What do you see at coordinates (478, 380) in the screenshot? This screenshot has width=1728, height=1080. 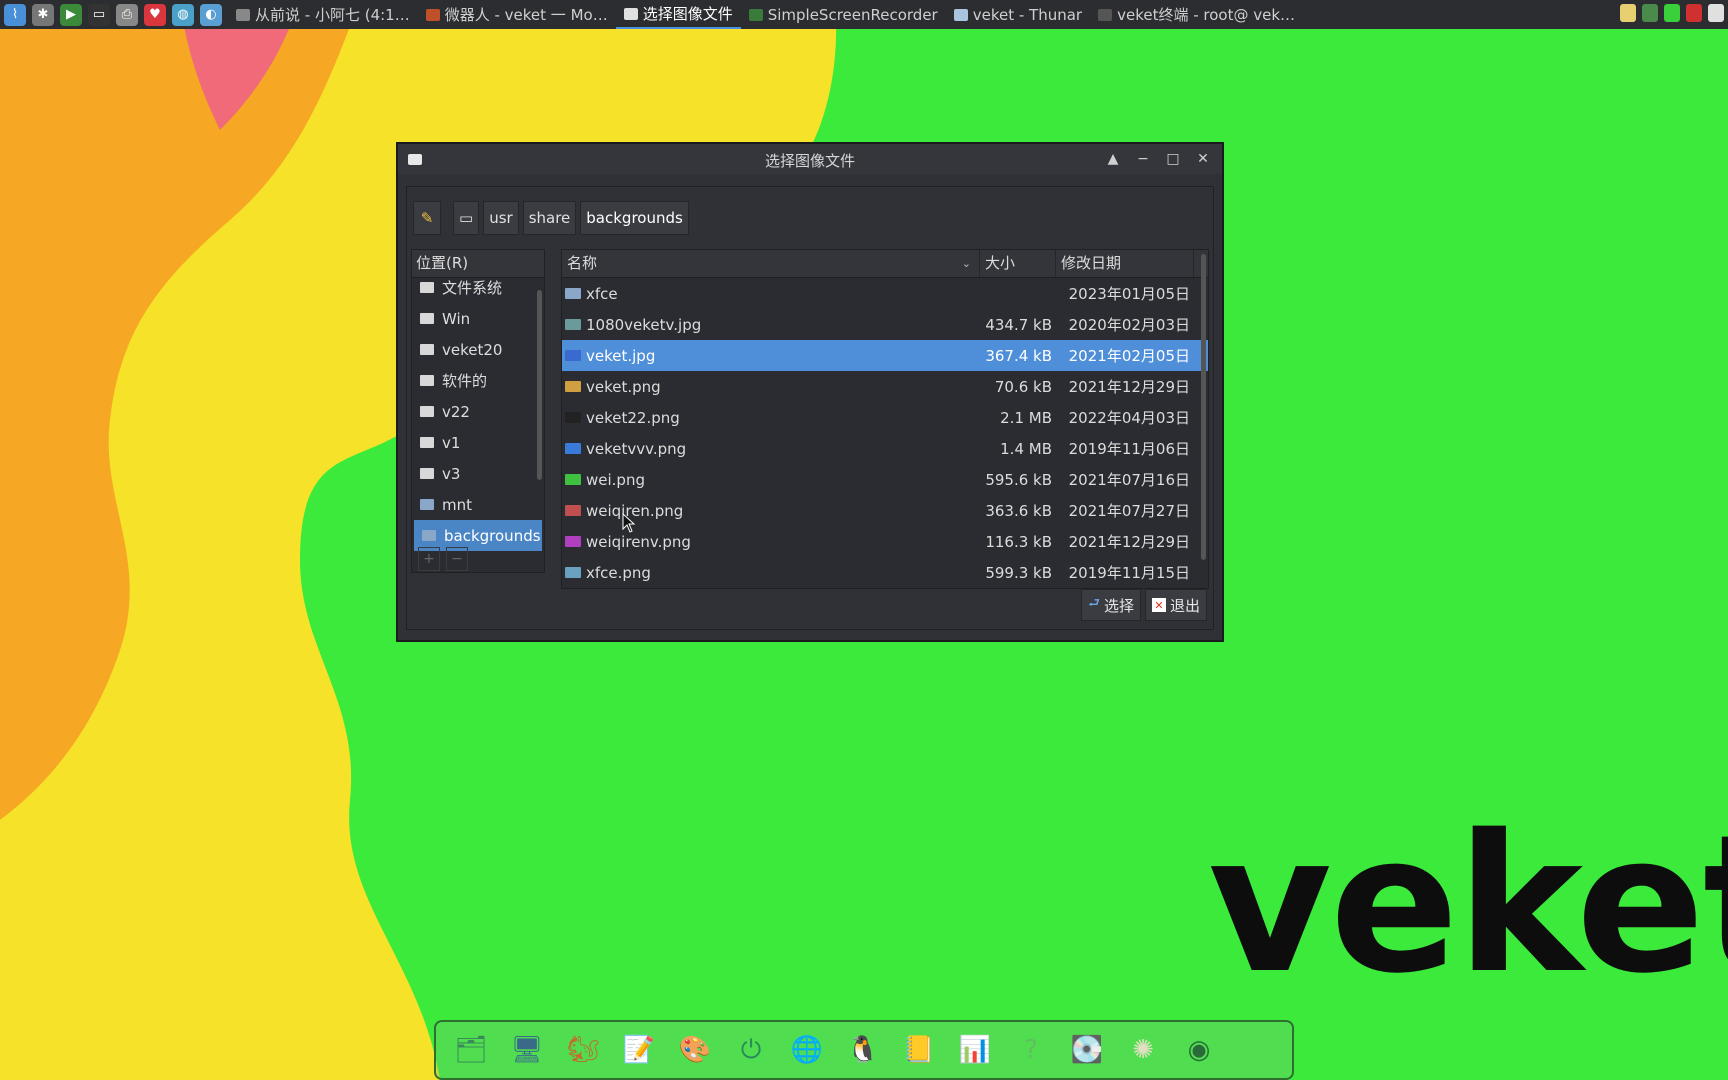 I see `place-item: 软件的` at bounding box center [478, 380].